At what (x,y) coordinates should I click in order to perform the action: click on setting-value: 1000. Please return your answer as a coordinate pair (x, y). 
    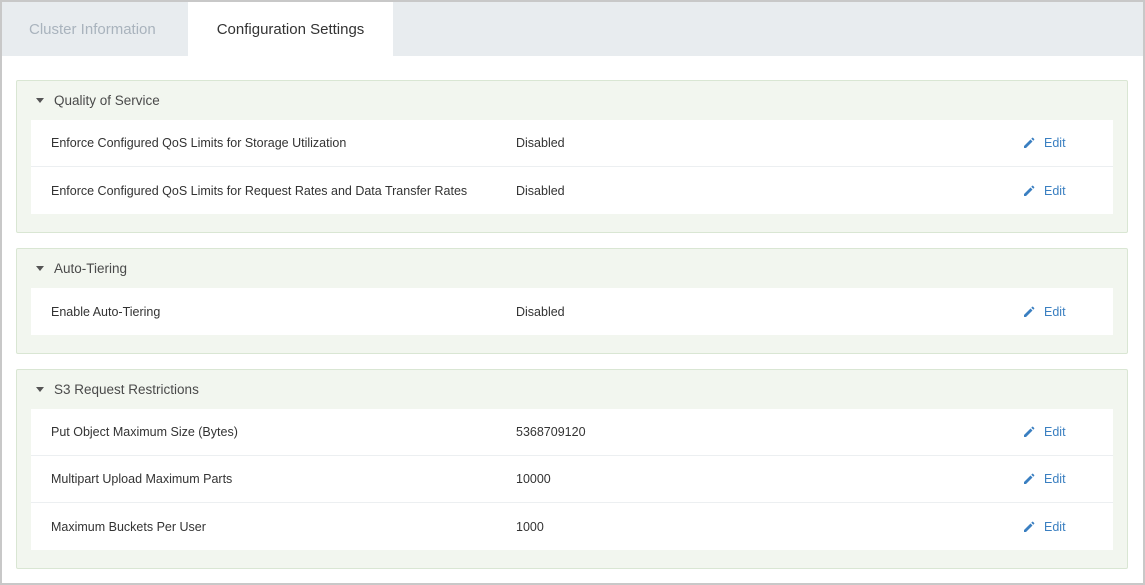
    Looking at the image, I should click on (530, 526).